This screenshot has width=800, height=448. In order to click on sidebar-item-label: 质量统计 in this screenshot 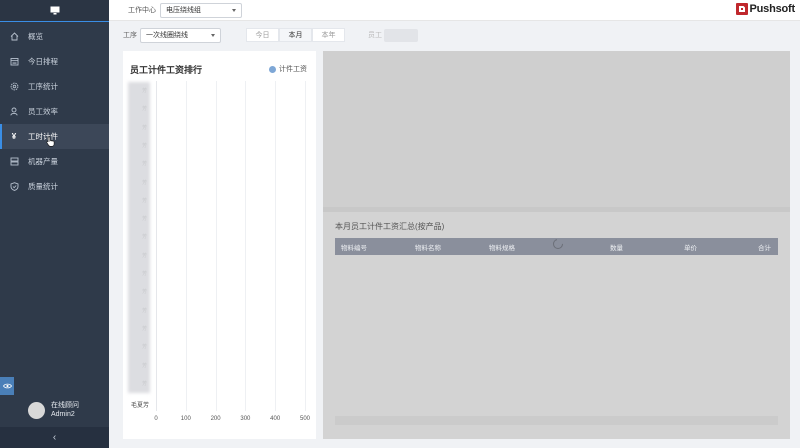, I will do `click(43, 186)`.